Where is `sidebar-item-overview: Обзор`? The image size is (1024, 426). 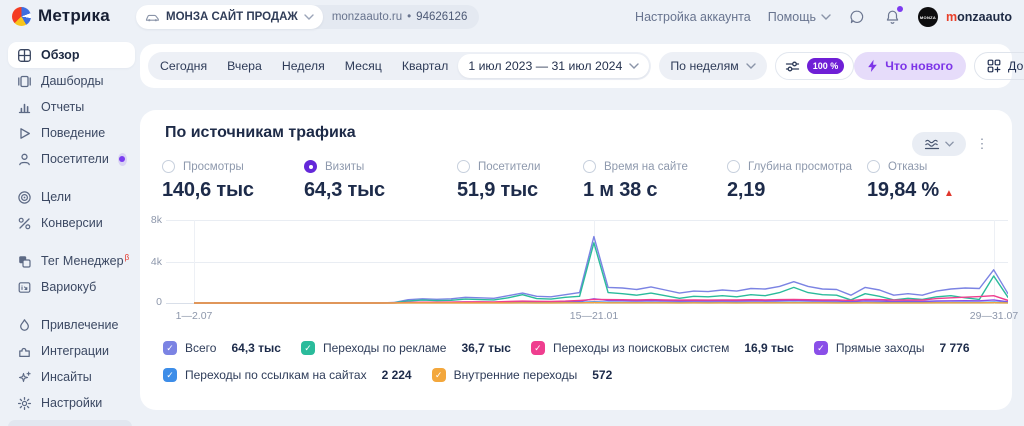
sidebar-item-overview: Обзор is located at coordinates (71, 55).